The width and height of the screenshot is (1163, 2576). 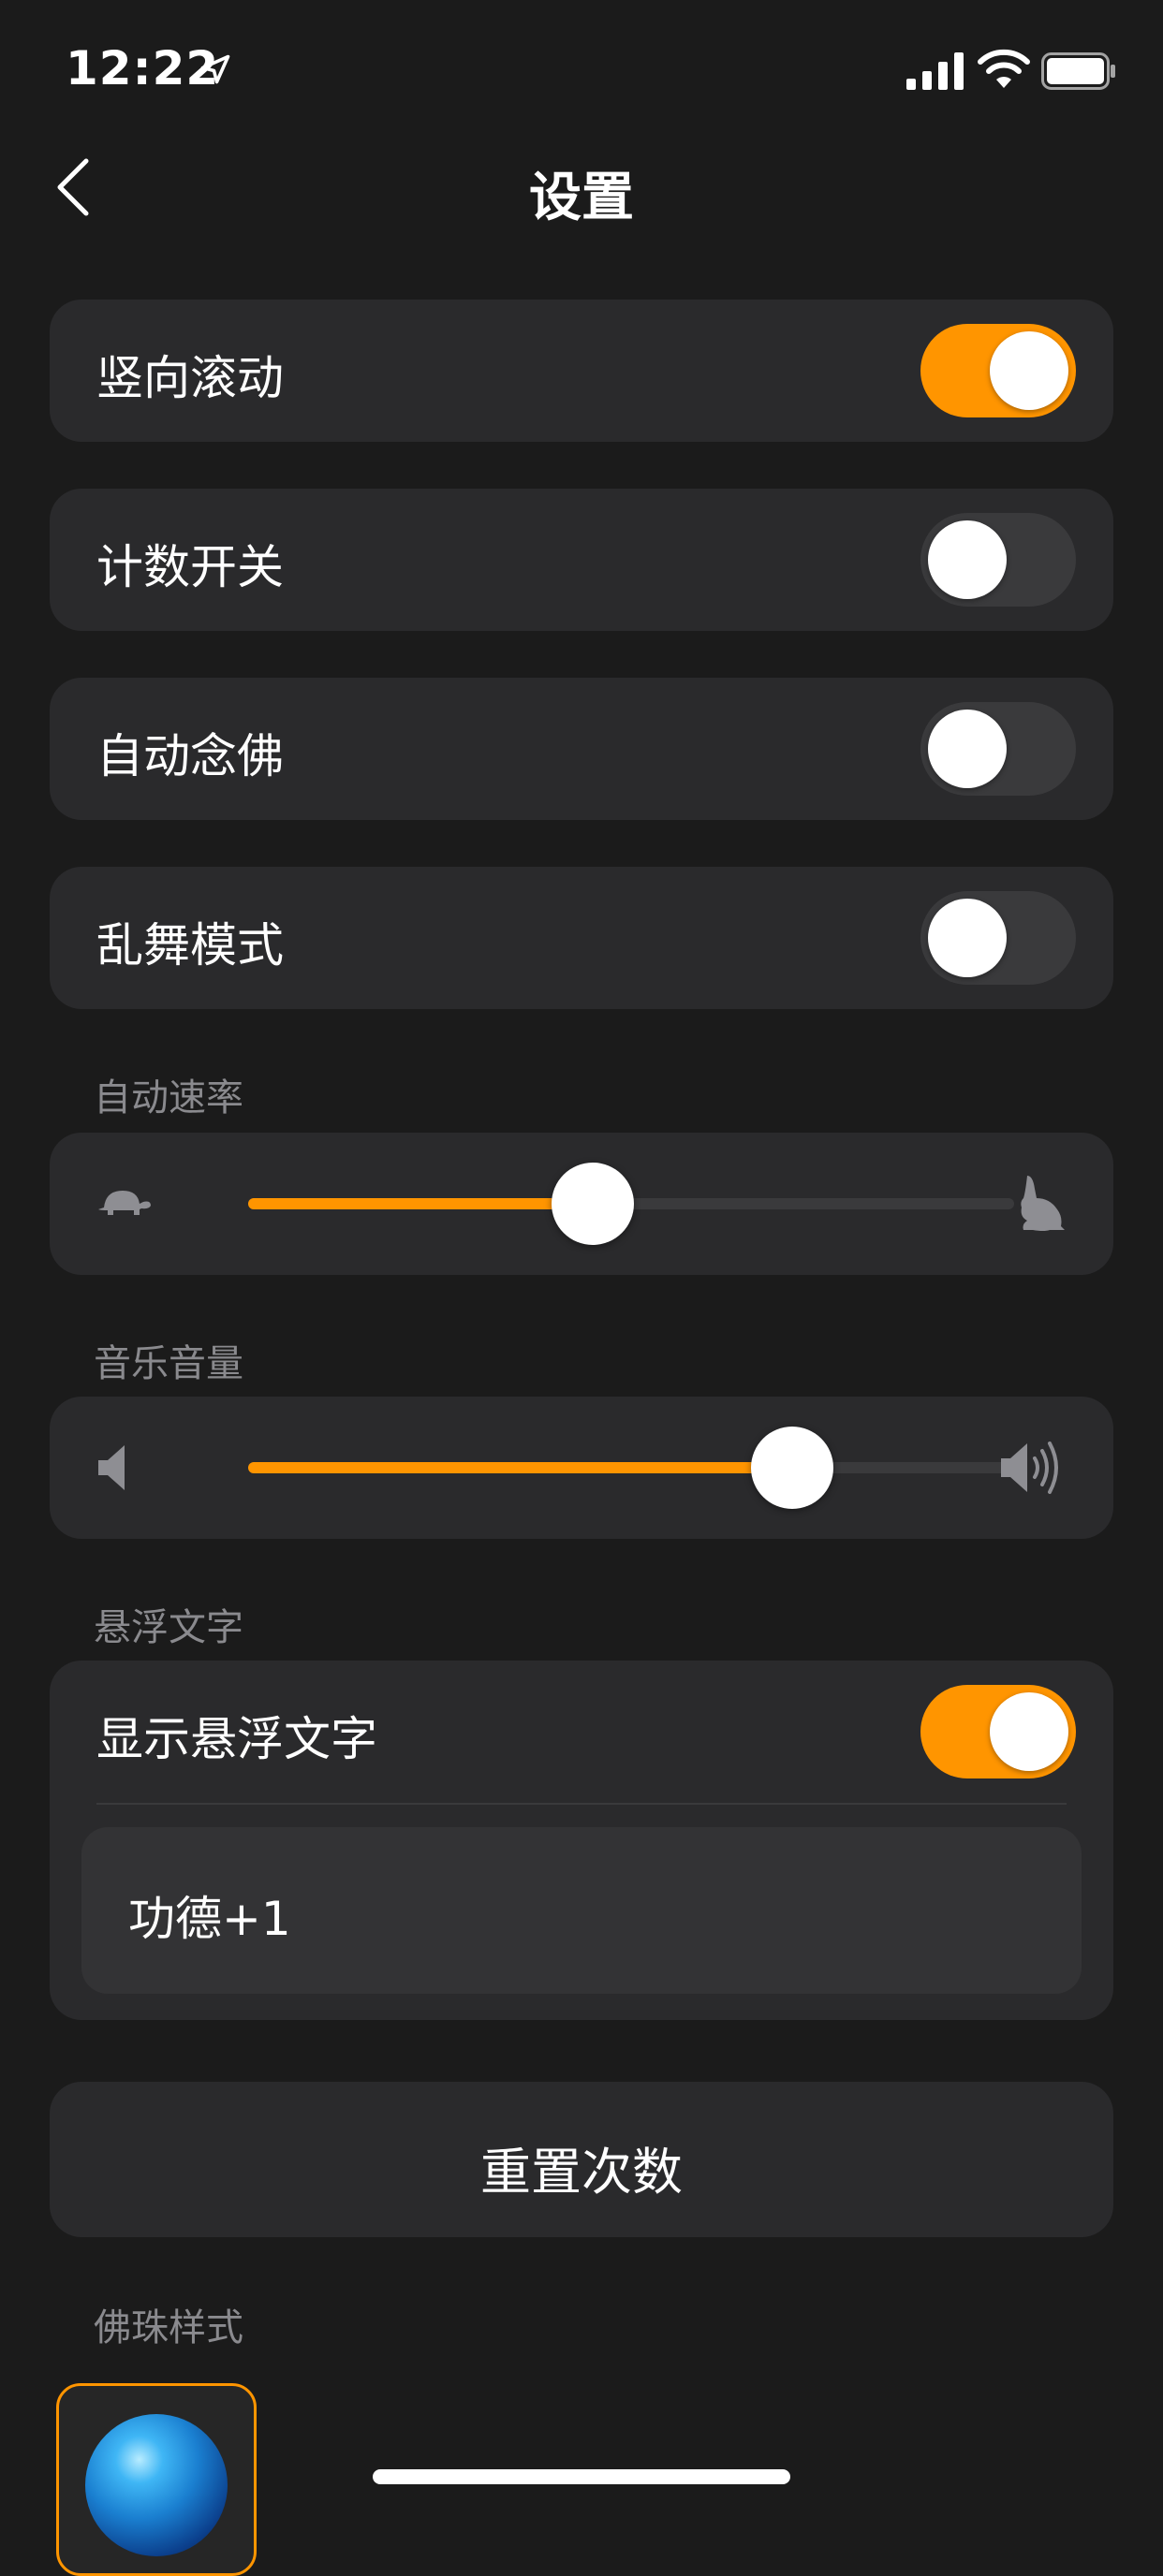 I want to click on chaos-mode-row: 乱舞模式, so click(x=581, y=938).